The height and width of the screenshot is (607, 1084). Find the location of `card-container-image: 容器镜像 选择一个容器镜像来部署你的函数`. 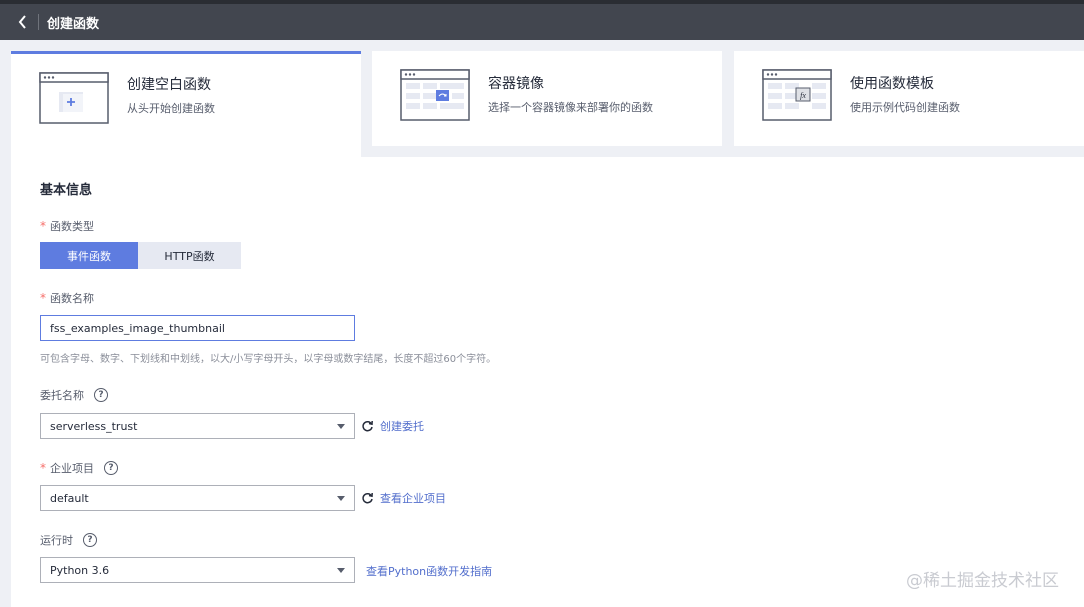

card-container-image: 容器镜像 选择一个容器镜像来部署你的函数 is located at coordinates (547, 98).